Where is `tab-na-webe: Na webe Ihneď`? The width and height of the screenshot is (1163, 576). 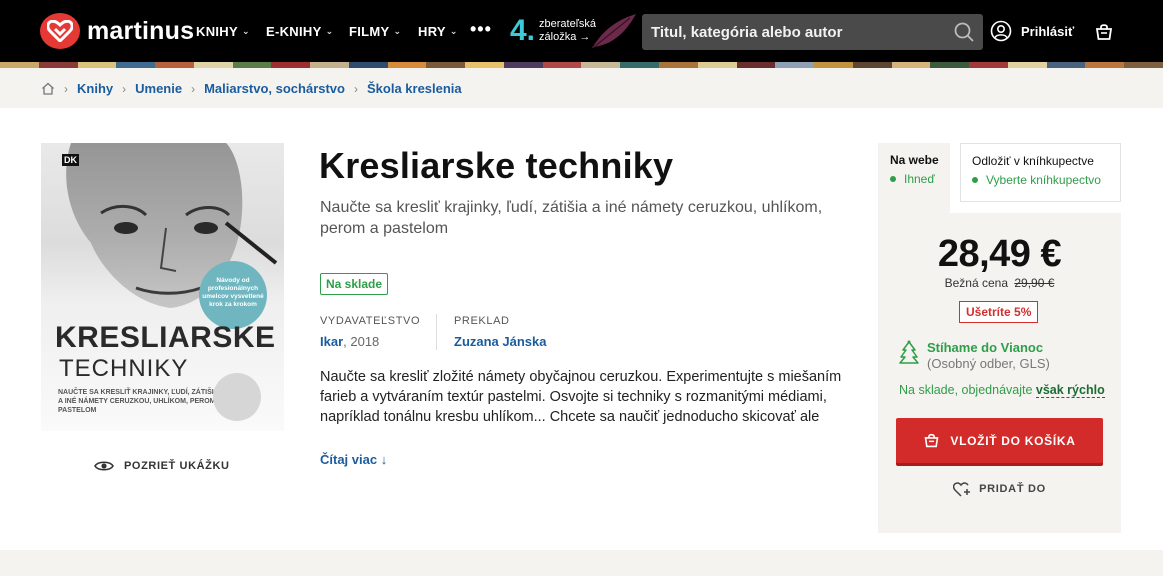
tab-na-webe: Na webe Ihneď is located at coordinates (914, 178).